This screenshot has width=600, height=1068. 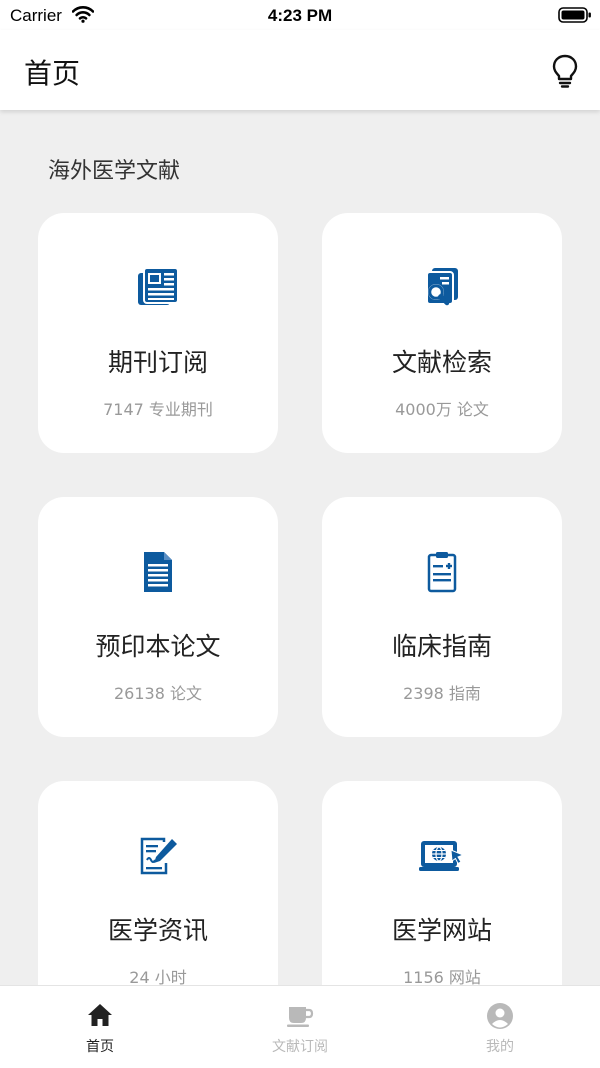 I want to click on tab-bar: 首页 文献订阅 我的, so click(x=300, y=1026).